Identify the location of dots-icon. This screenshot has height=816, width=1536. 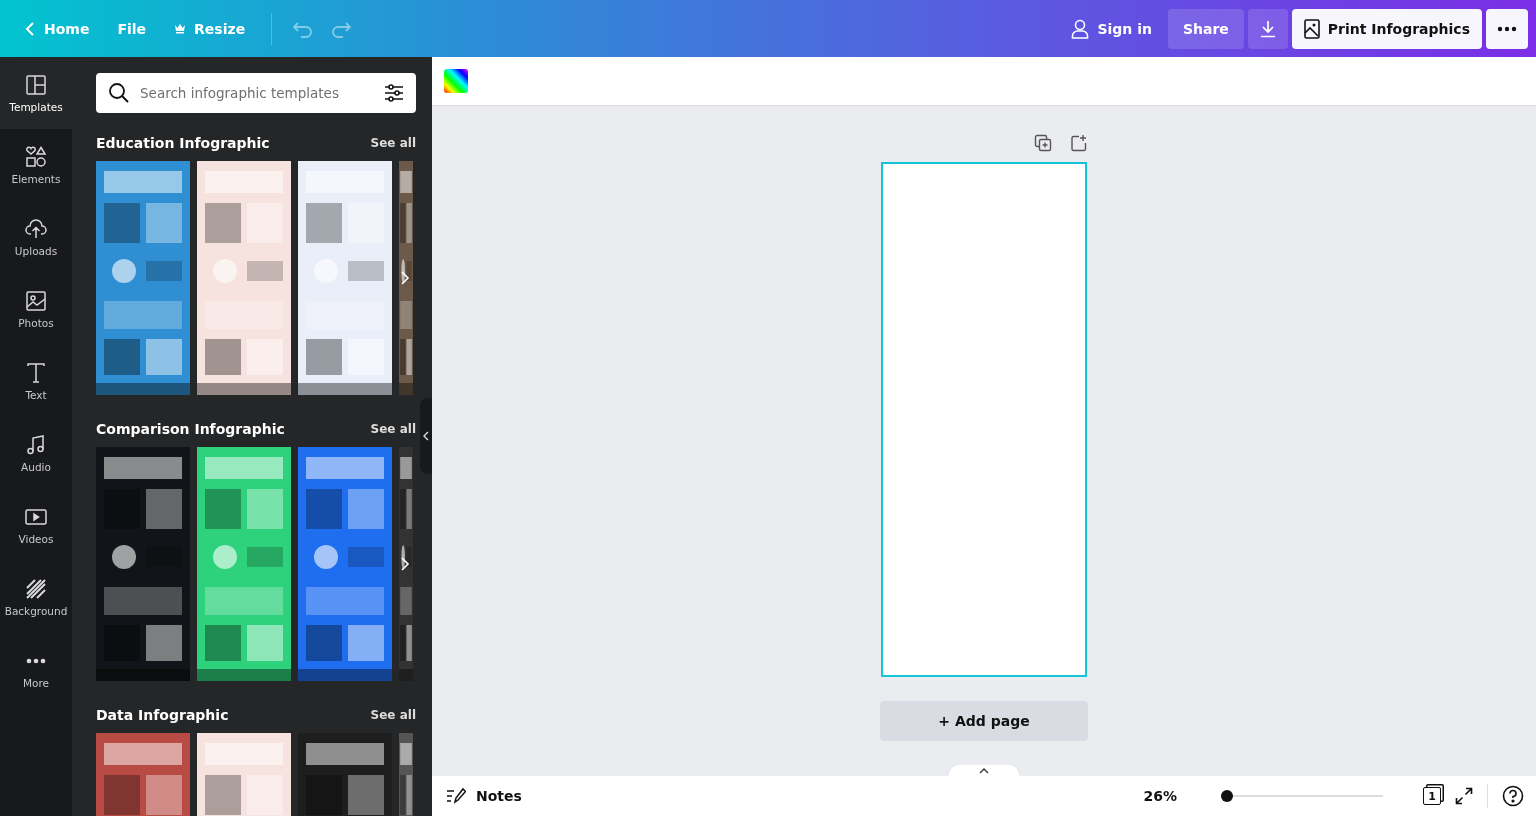
(36, 661).